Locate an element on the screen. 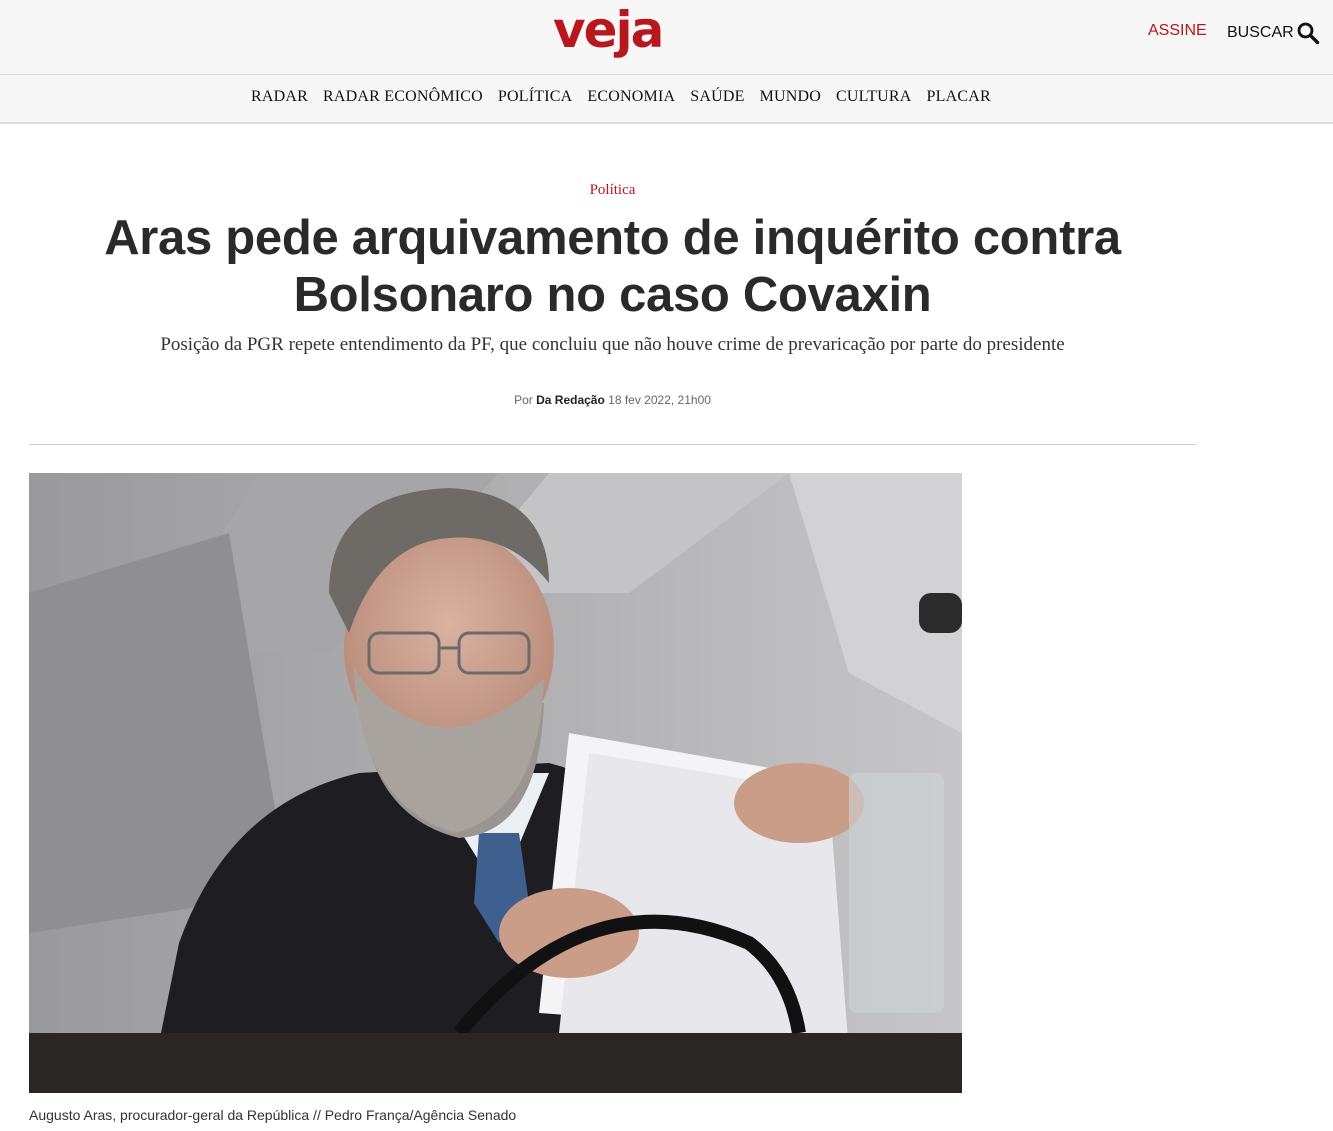 This screenshot has width=1333, height=1131. nav-item-saude: SAÚDE is located at coordinates (717, 97).